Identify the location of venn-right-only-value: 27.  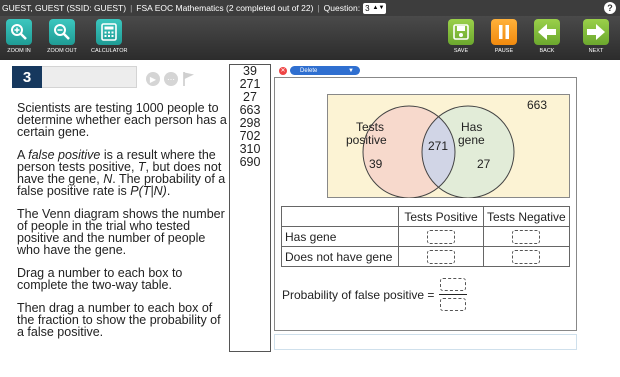
(484, 164).